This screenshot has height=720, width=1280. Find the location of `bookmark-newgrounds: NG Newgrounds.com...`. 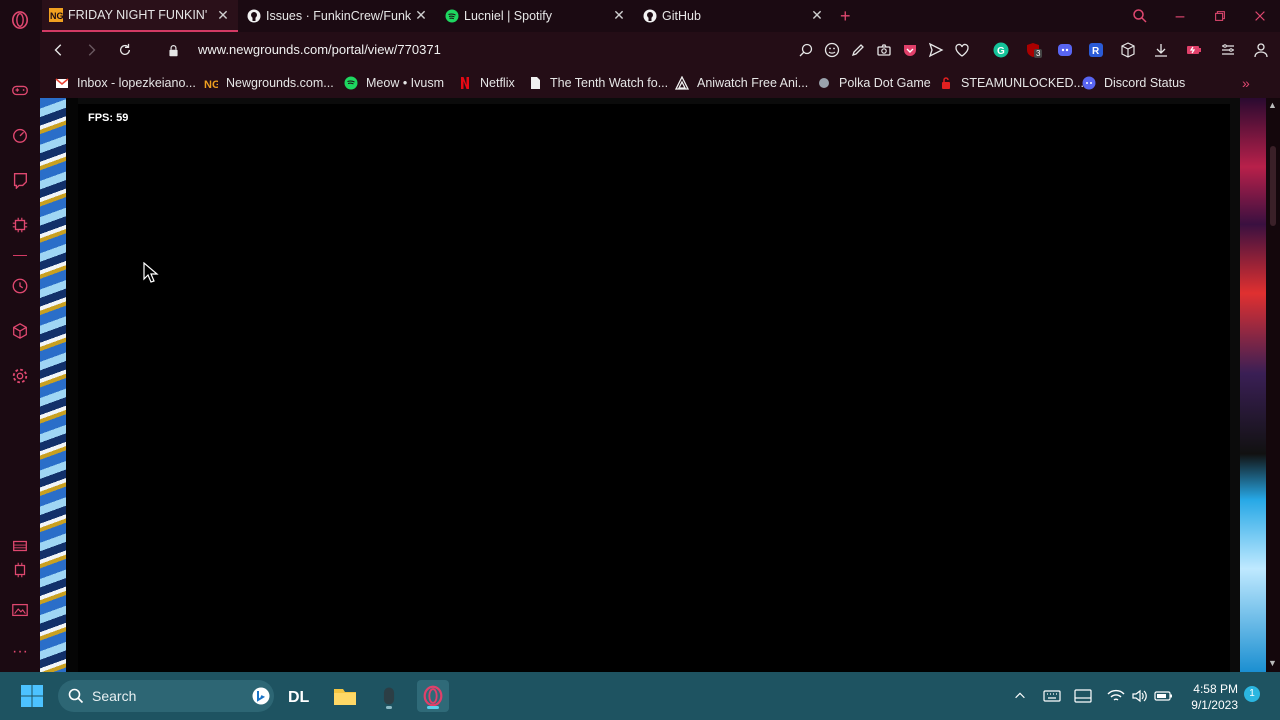

bookmark-newgrounds: NG Newgrounds.com... is located at coordinates (269, 83).